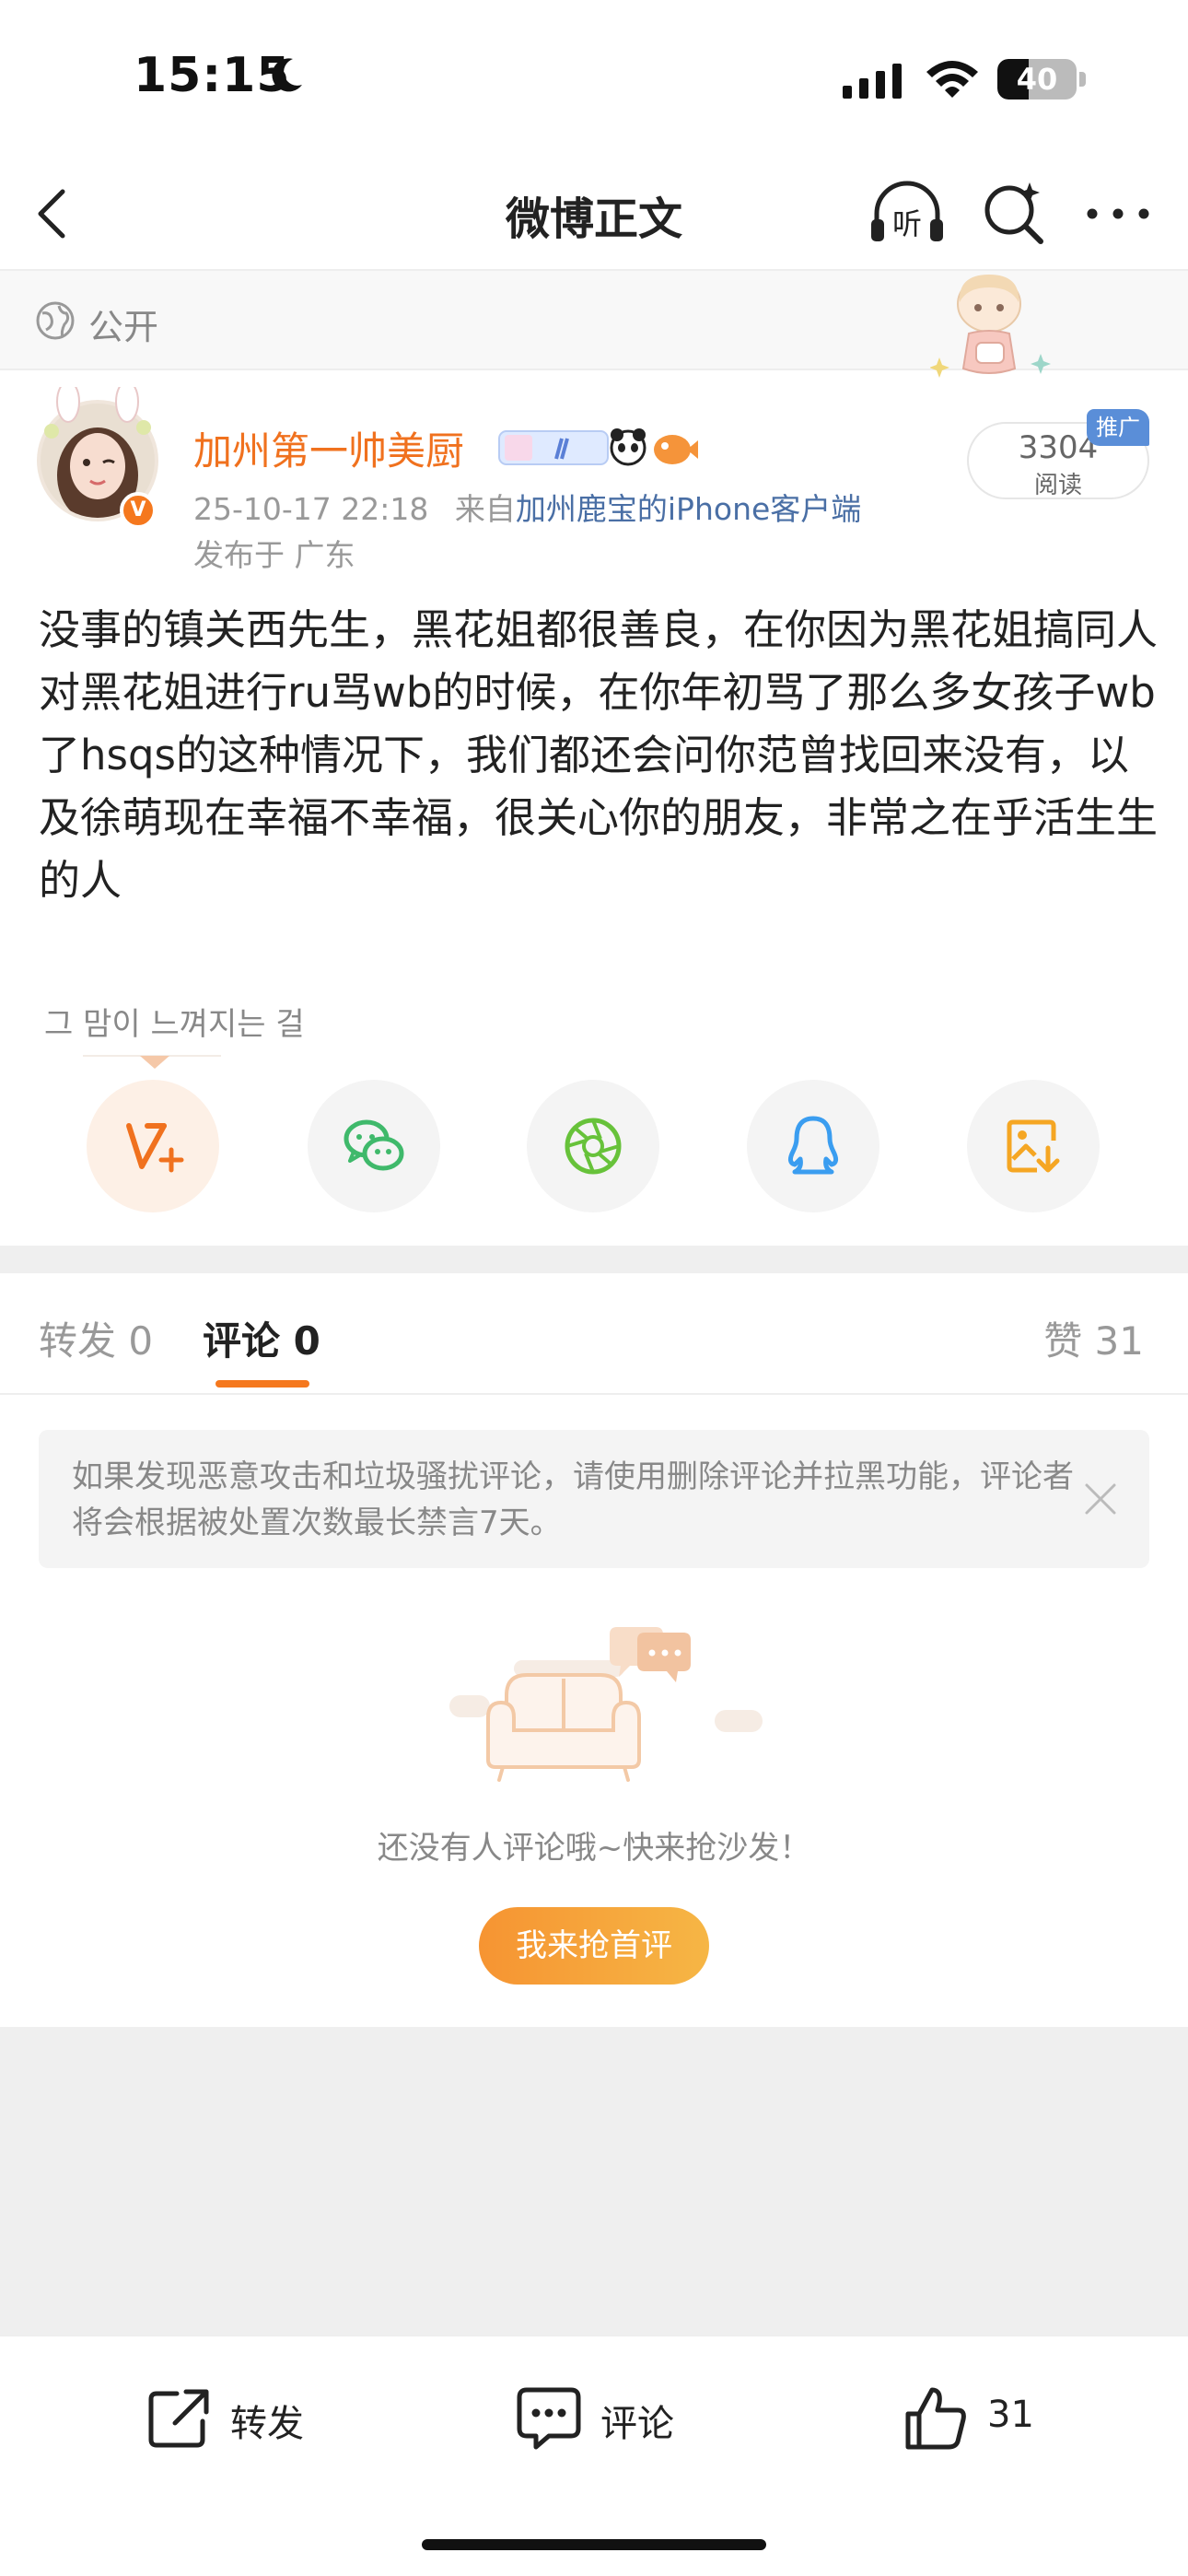 The width and height of the screenshot is (1188, 2576). I want to click on battery-text: 40, so click(1037, 79).